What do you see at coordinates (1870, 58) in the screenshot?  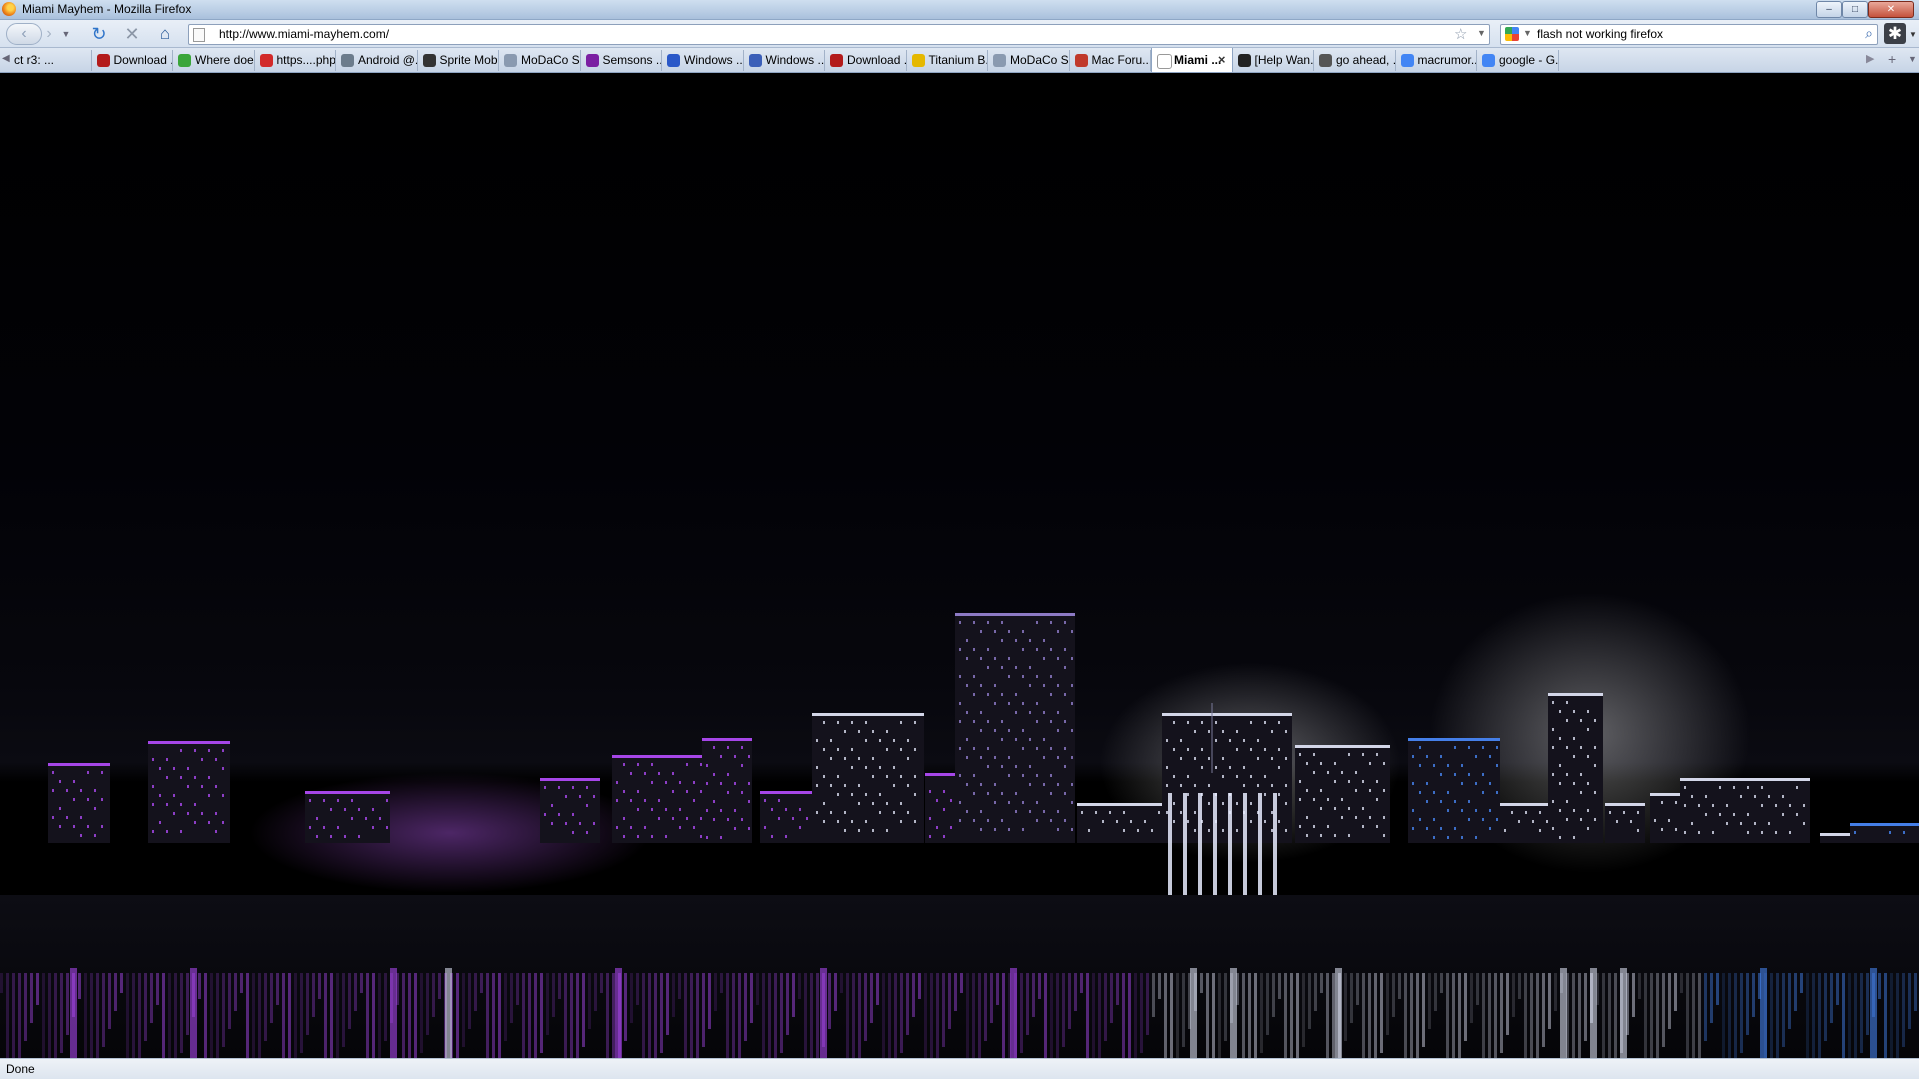 I see `tab-scroll-right-icon: ▶` at bounding box center [1870, 58].